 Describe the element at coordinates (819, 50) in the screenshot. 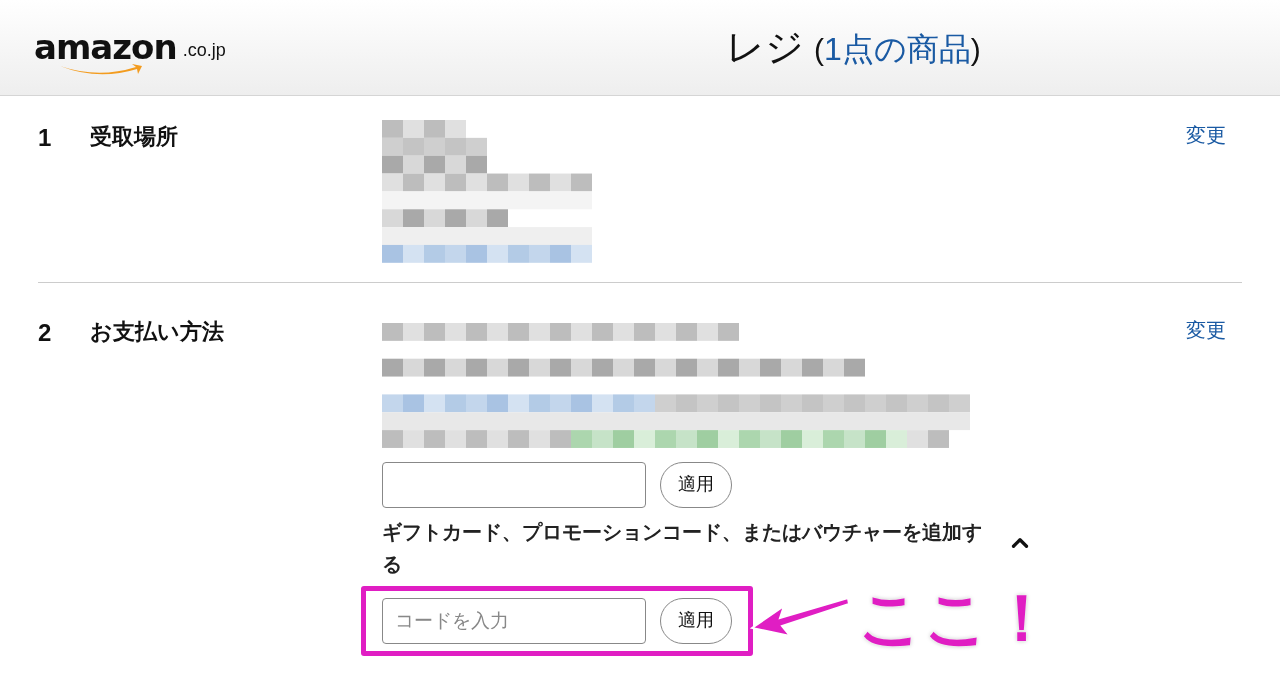

I see `title-open-paren: (` at that location.